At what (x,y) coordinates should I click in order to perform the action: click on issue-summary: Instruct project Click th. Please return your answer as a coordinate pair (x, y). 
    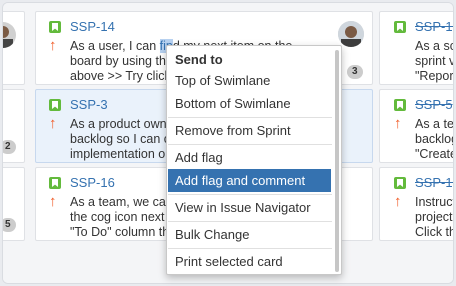
    Looking at the image, I should click on (434, 217).